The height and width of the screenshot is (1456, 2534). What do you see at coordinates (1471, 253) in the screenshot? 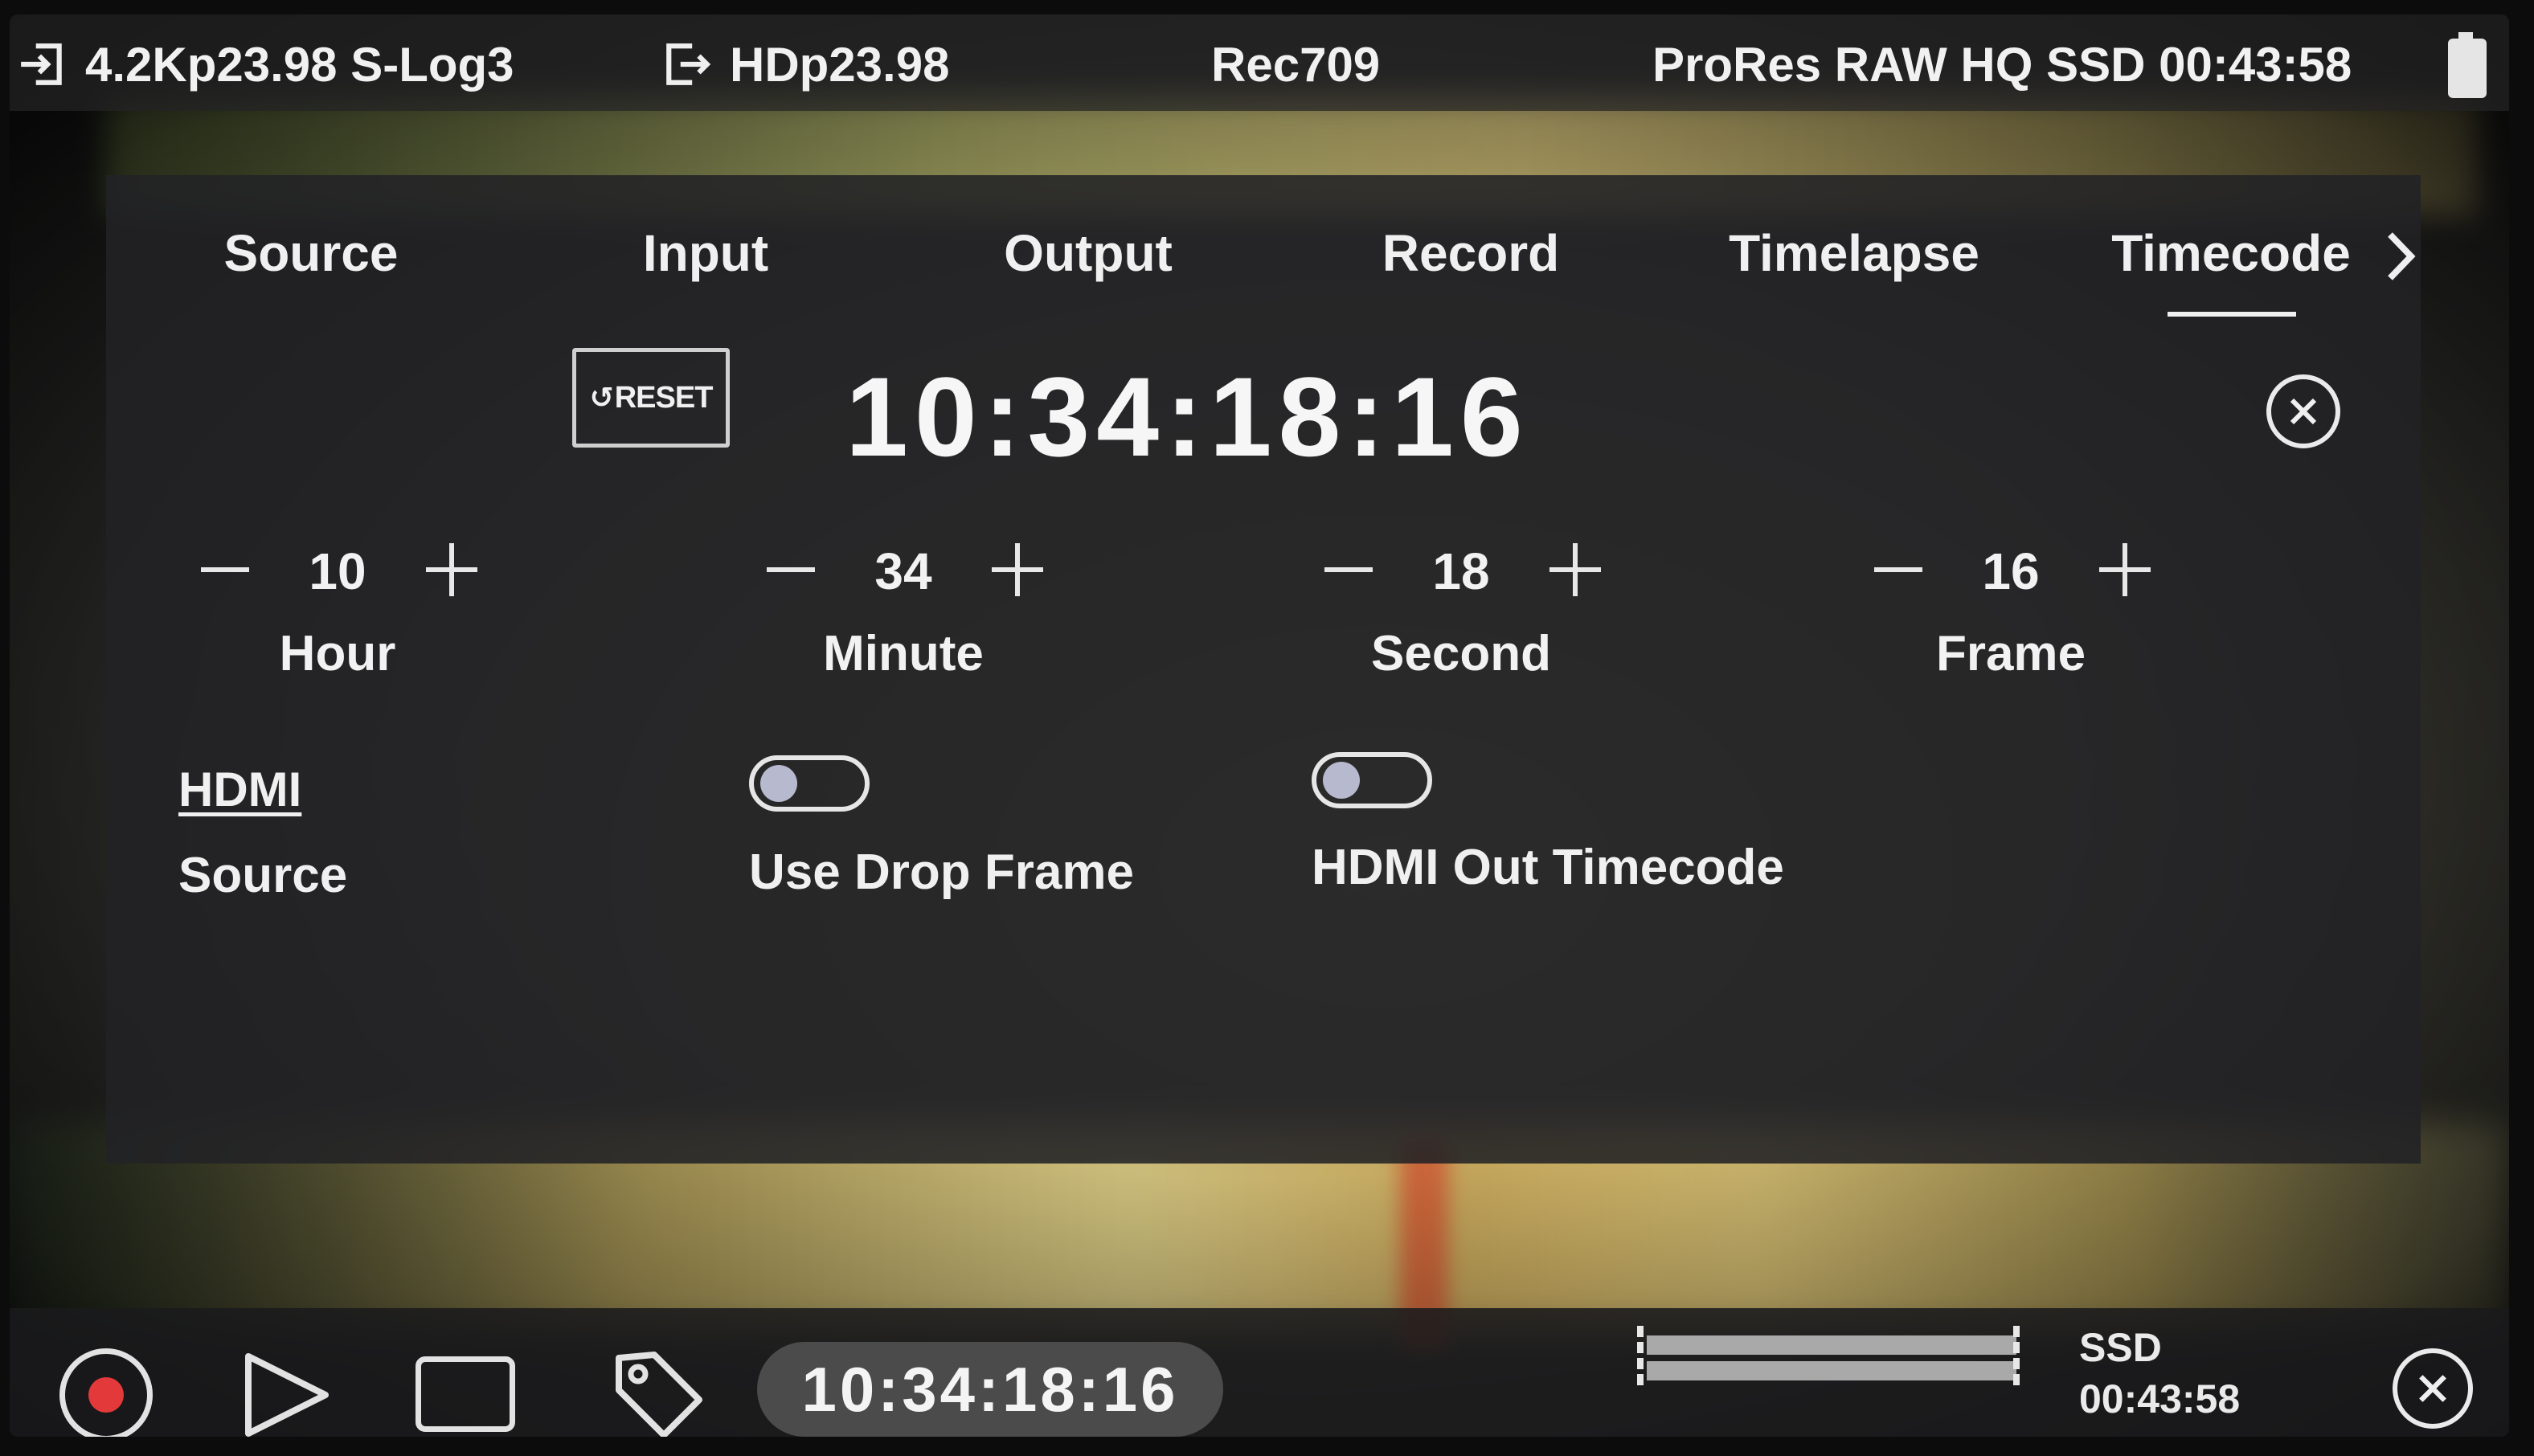
I see `tab-record: Record` at bounding box center [1471, 253].